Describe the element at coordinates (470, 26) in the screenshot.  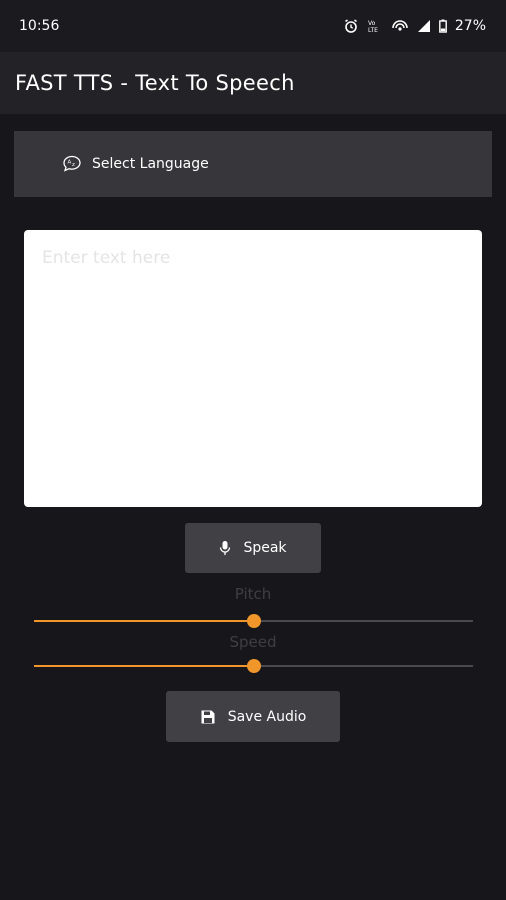
I see `battery-percent: 27%` at that location.